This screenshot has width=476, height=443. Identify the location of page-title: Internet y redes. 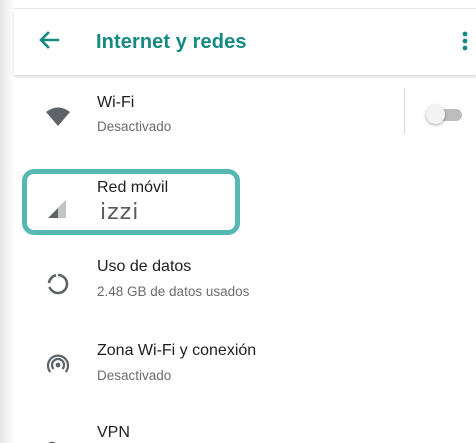
(171, 42).